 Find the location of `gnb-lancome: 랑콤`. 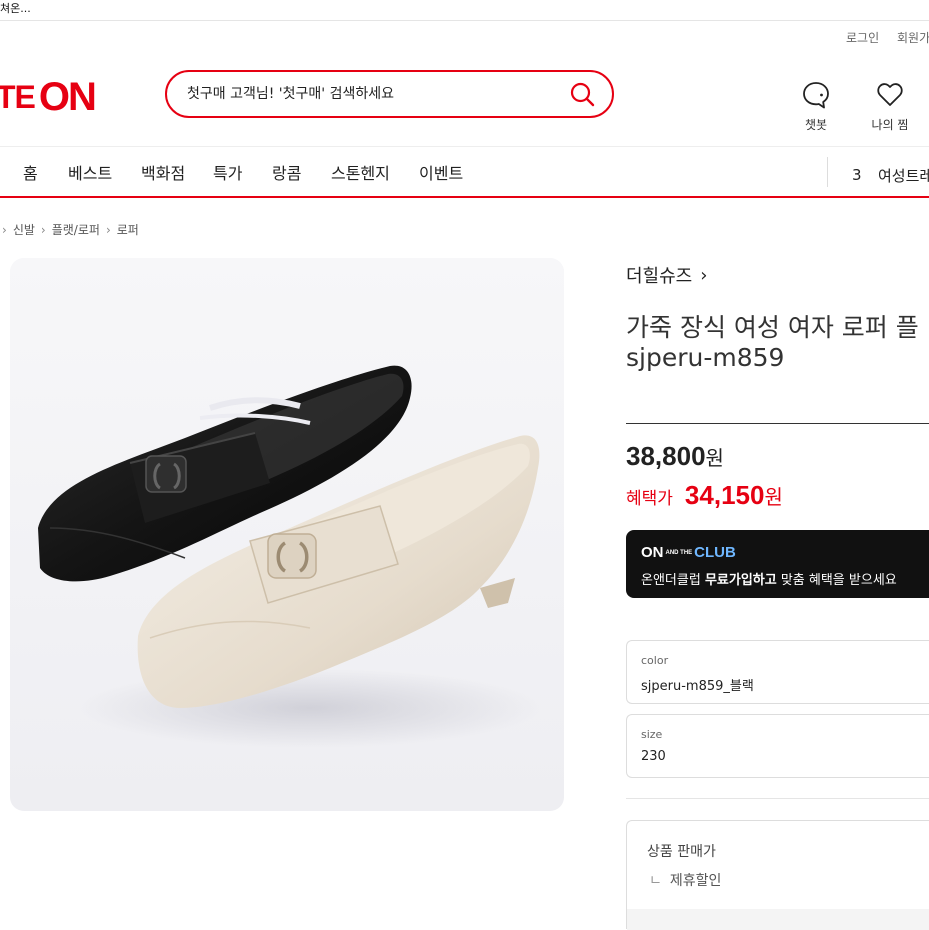

gnb-lancome: 랑콤 is located at coordinates (286, 172).